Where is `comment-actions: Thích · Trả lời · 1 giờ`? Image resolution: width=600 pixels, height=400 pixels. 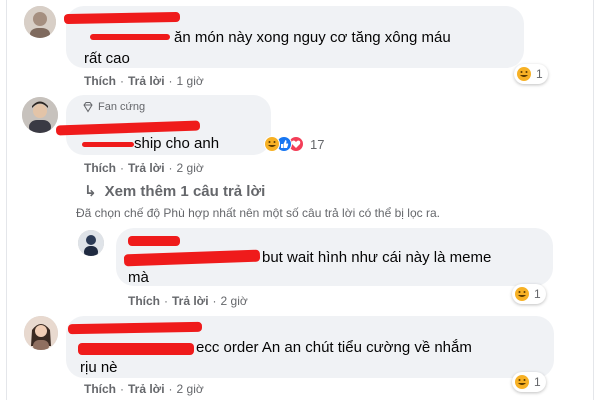
comment-actions: Thích · Trả lời · 1 giờ is located at coordinates (144, 81).